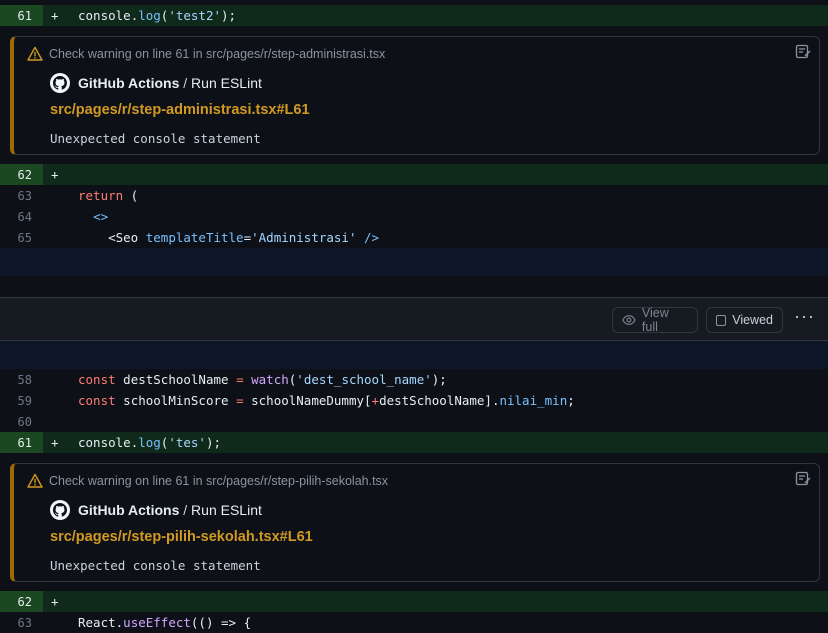  I want to click on code-token: 'tes', so click(187, 442).